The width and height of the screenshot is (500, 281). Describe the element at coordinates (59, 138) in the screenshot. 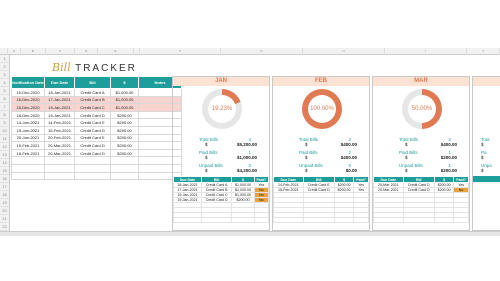

I see `cell-due: 20-Feb-2021` at that location.